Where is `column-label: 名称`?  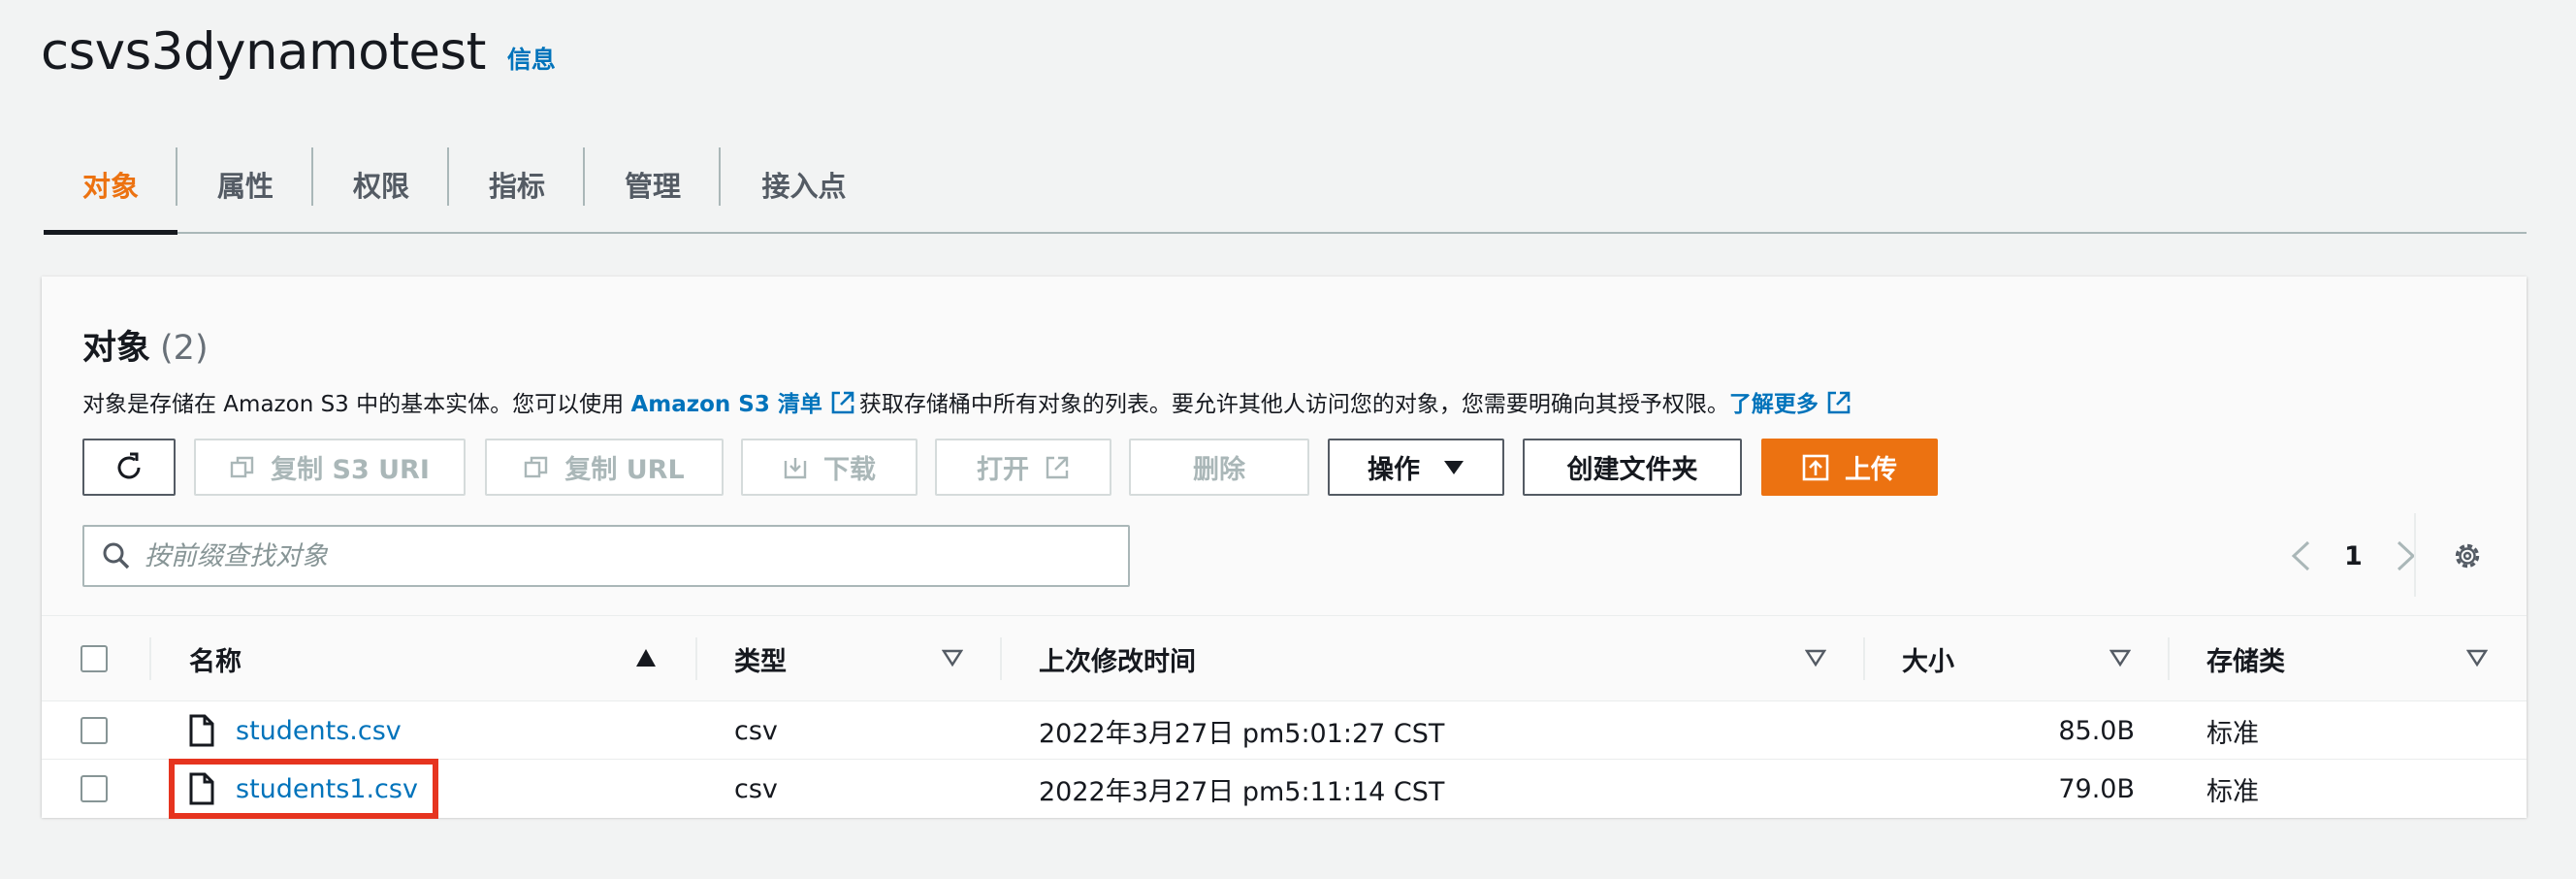
column-label: 名称 is located at coordinates (215, 661).